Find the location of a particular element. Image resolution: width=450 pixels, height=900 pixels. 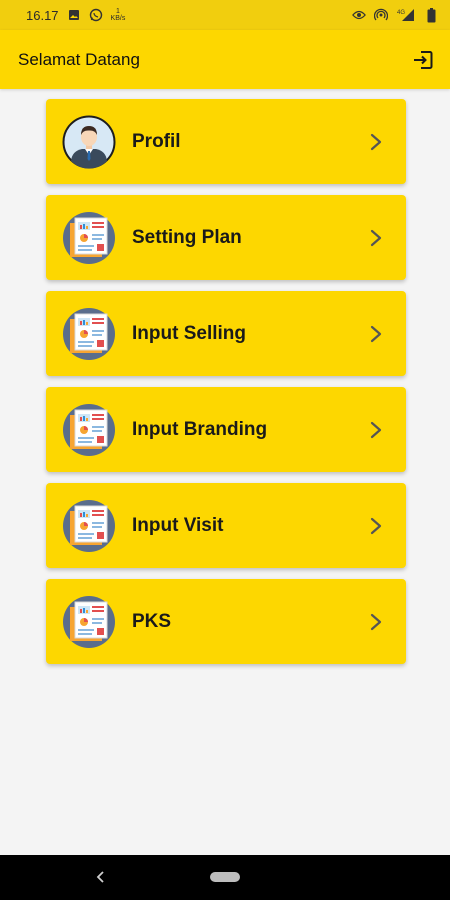

signal-label: 4G is located at coordinates (401, 13).